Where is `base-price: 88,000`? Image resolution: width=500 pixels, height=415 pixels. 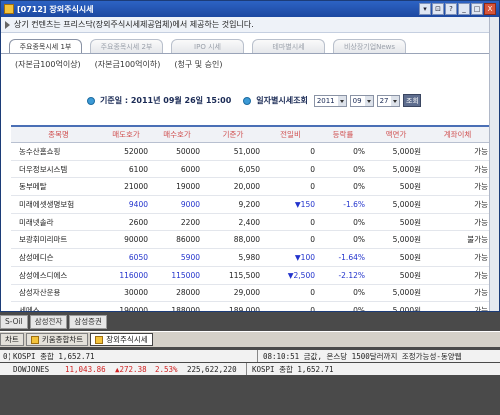
base-price: 88,000 is located at coordinates (246, 240).